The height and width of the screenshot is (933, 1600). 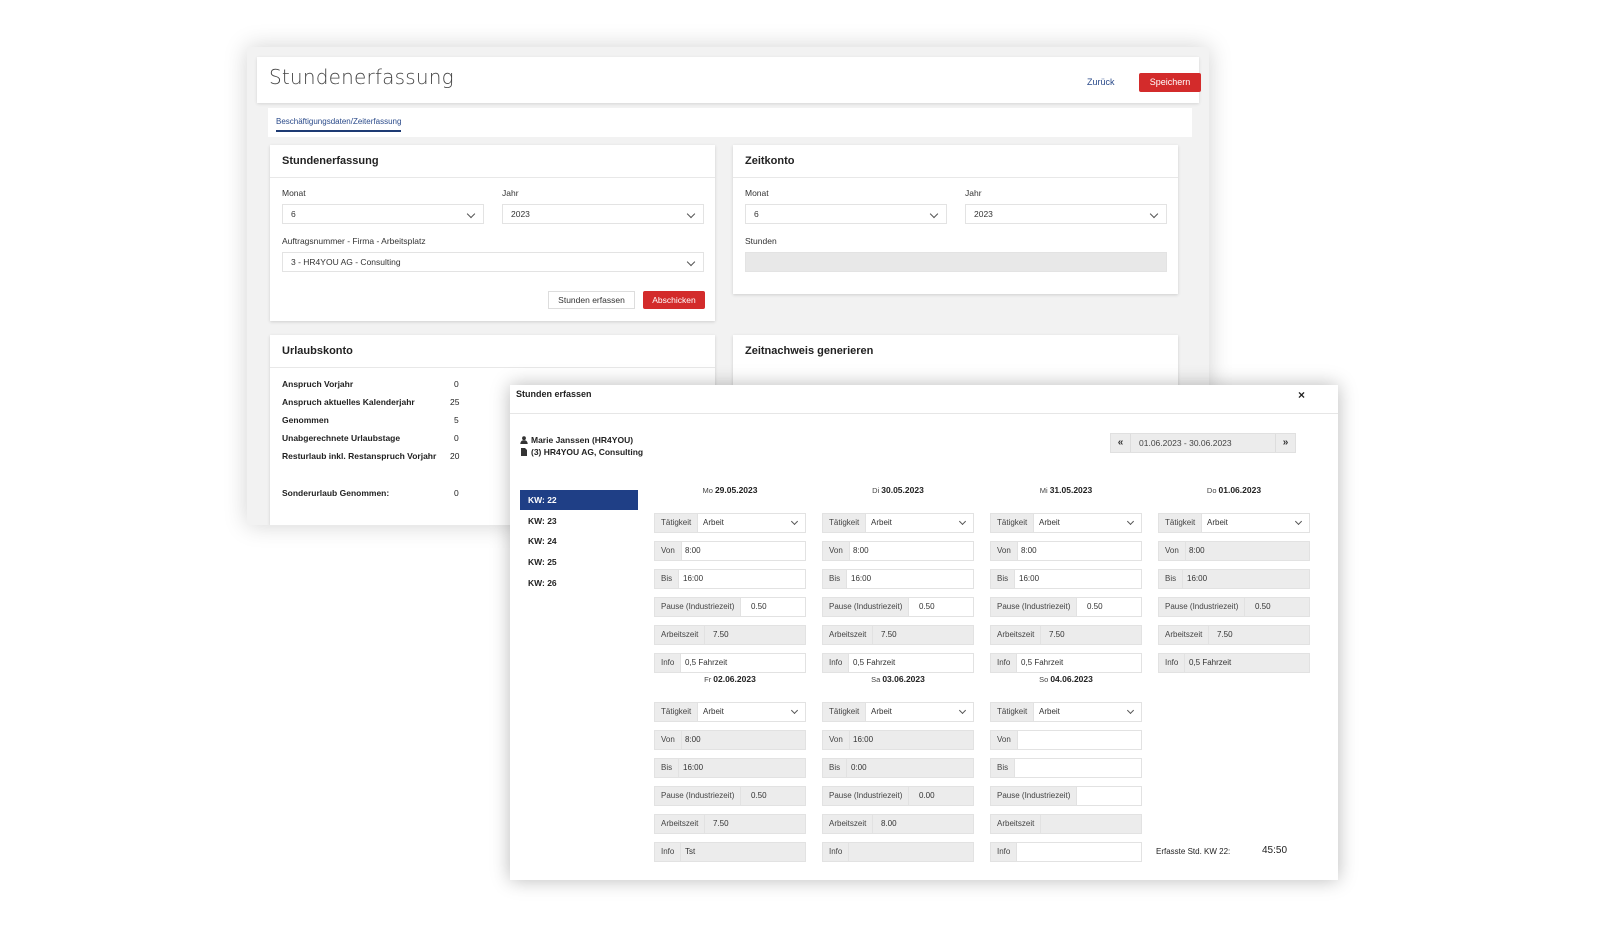 What do you see at coordinates (579, 583) in the screenshot?
I see `week-item: KW: 26` at bounding box center [579, 583].